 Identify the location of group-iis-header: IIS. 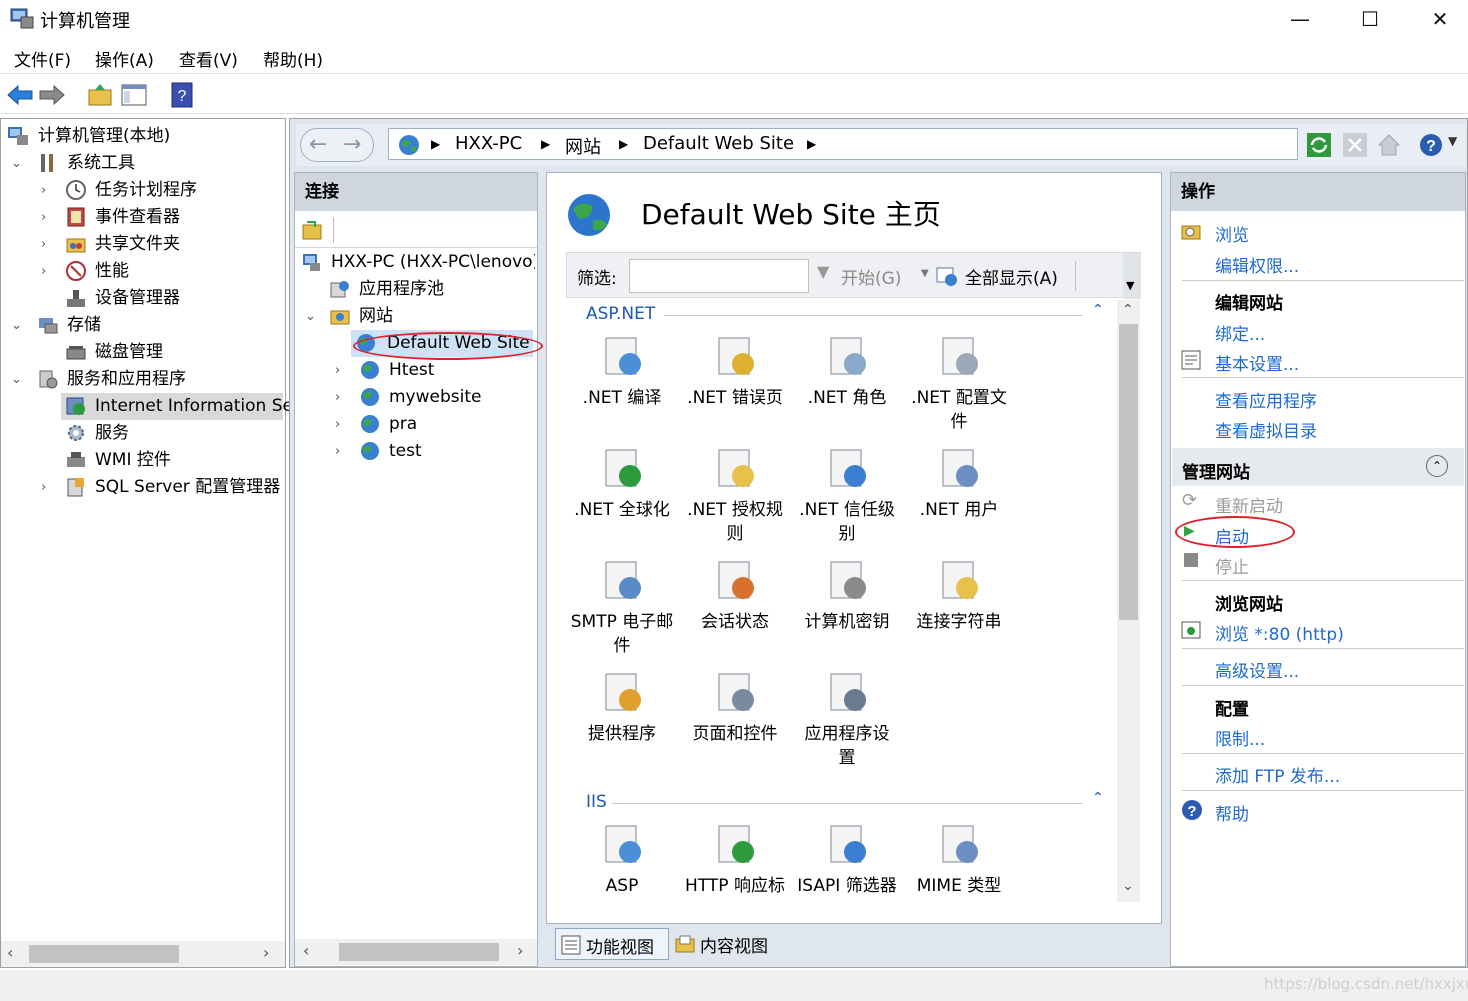
(596, 802).